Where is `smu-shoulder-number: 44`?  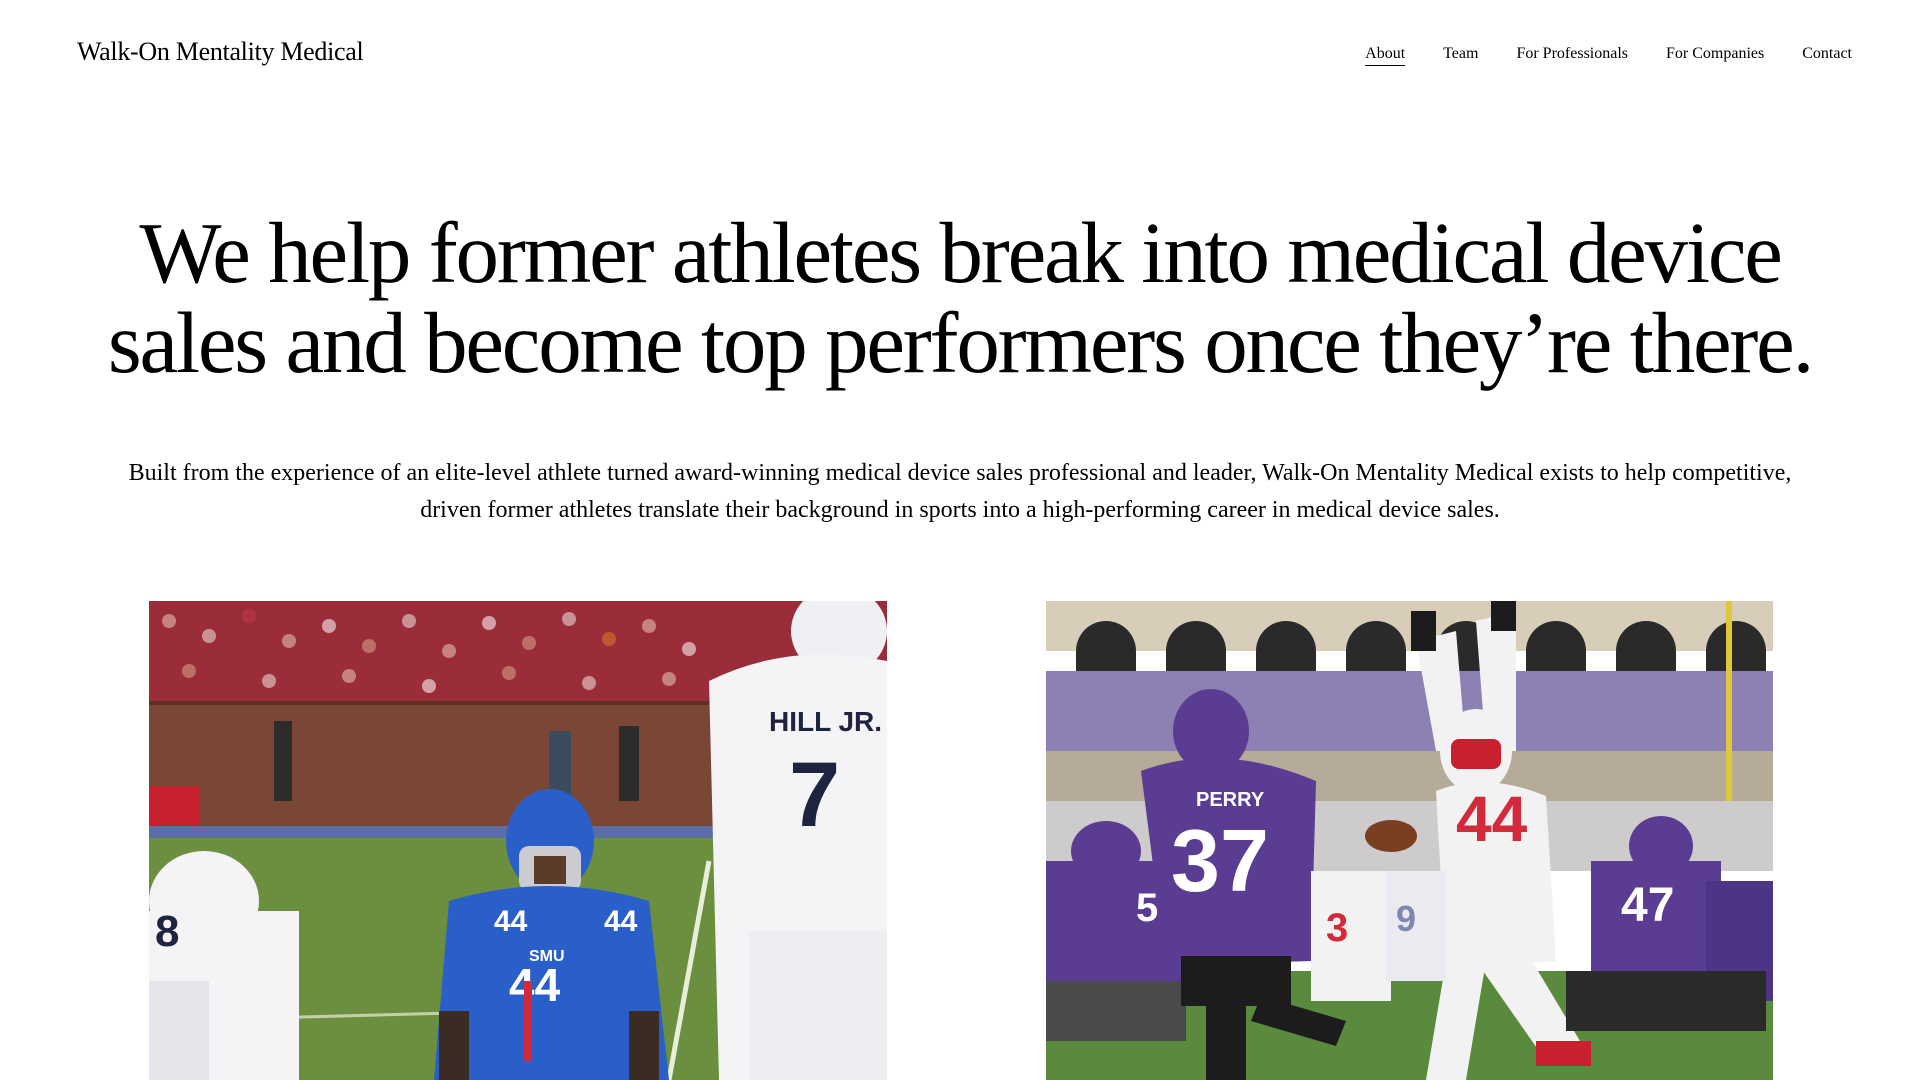
smu-shoulder-number: 44 is located at coordinates (511, 921).